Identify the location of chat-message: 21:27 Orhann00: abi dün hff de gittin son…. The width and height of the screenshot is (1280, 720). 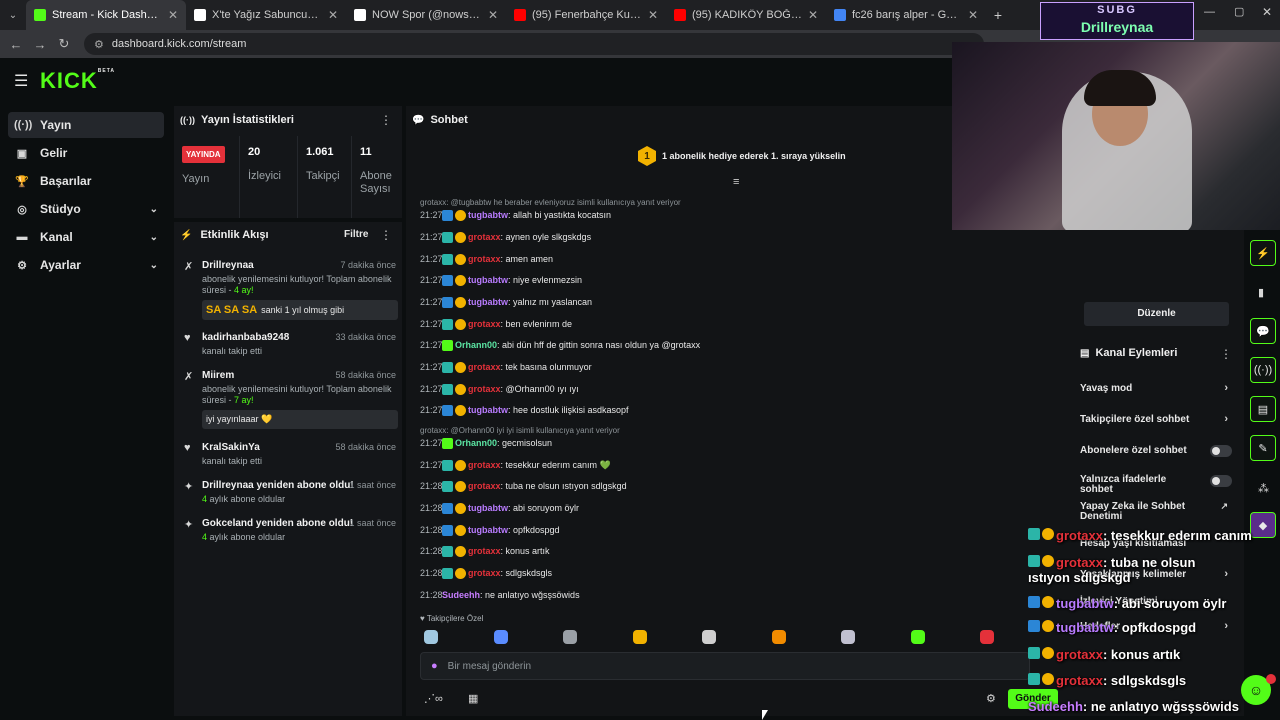
(560, 345).